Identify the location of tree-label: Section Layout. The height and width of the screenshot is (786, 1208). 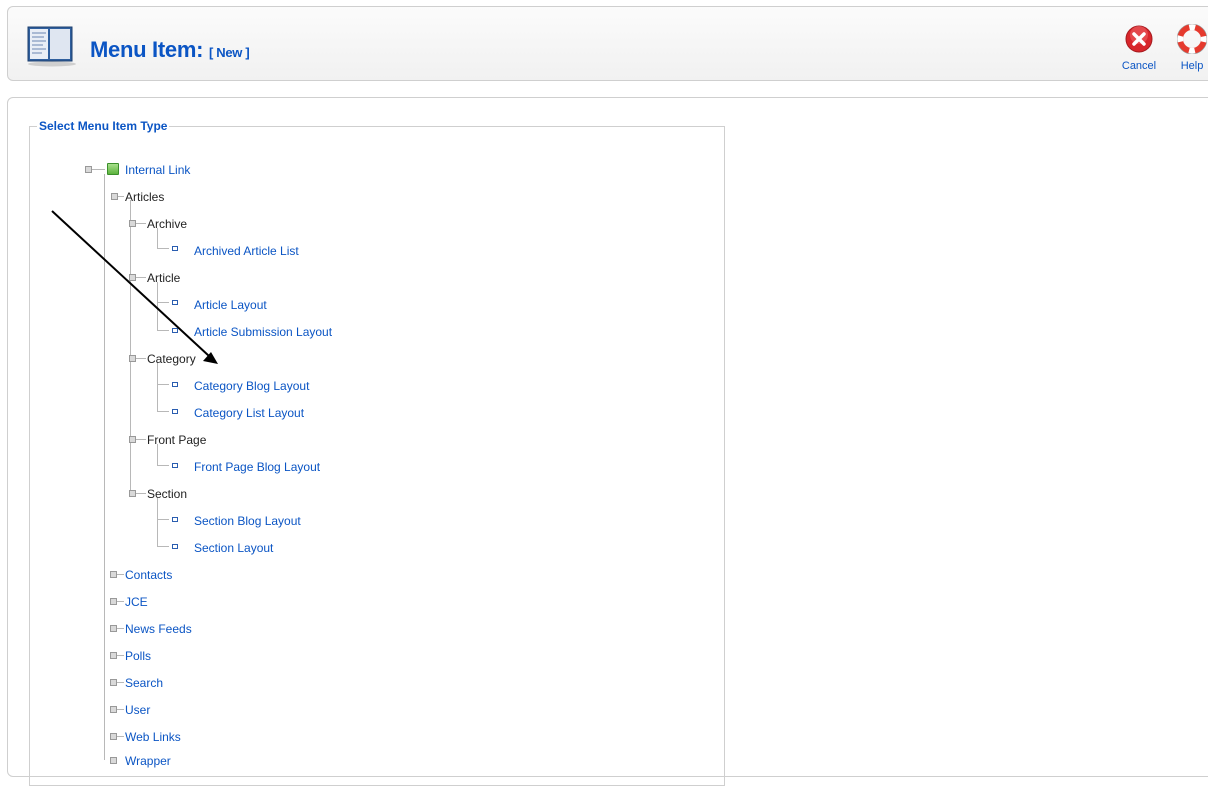
(234, 547).